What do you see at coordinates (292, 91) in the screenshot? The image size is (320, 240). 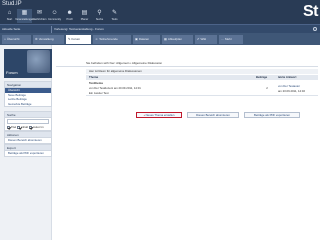 I see `last-reply-date: am 20.09.2011, 14:40` at bounding box center [292, 91].